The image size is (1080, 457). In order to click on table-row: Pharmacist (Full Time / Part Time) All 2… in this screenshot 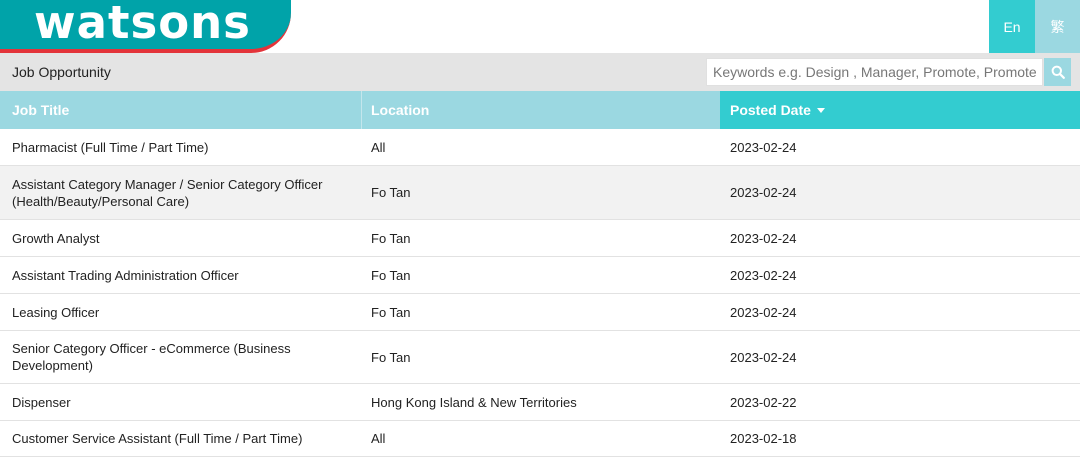, I will do `click(540, 147)`.